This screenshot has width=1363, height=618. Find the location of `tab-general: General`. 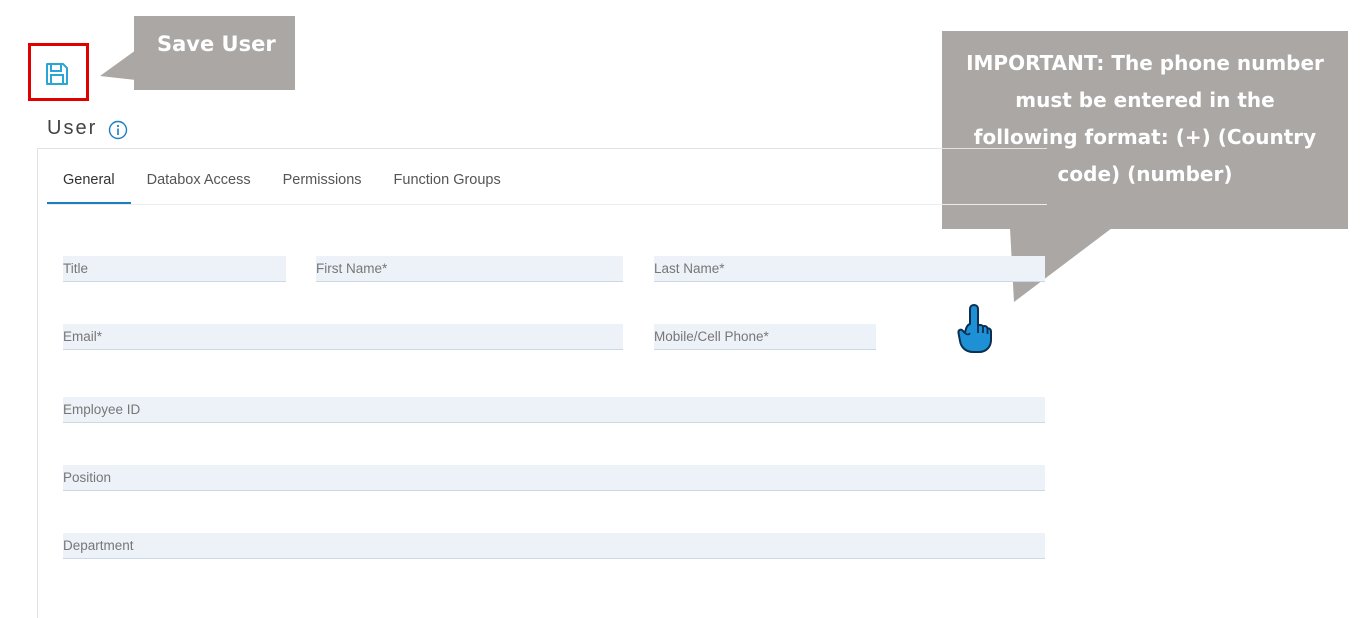

tab-general: General is located at coordinates (89, 182).